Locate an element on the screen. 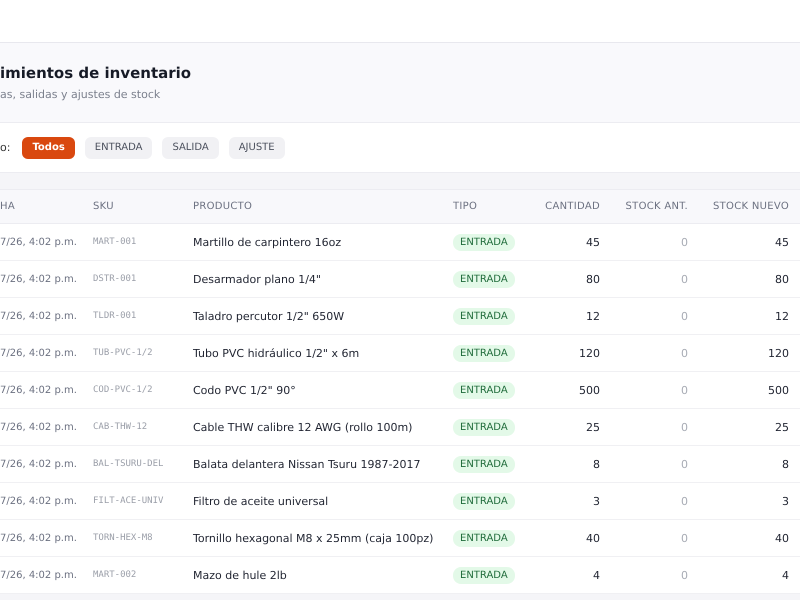 This screenshot has height=600, width=800. filter-chip: AJUSTE is located at coordinates (256, 147).